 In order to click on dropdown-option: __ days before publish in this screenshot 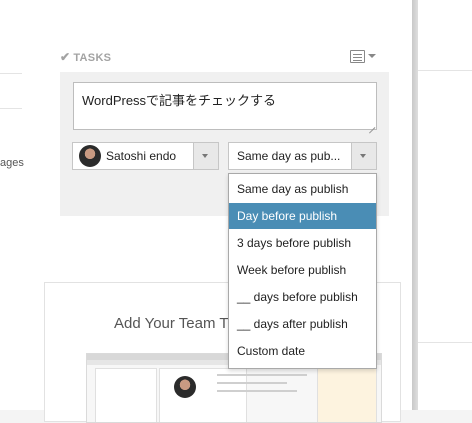, I will do `click(302, 297)`.